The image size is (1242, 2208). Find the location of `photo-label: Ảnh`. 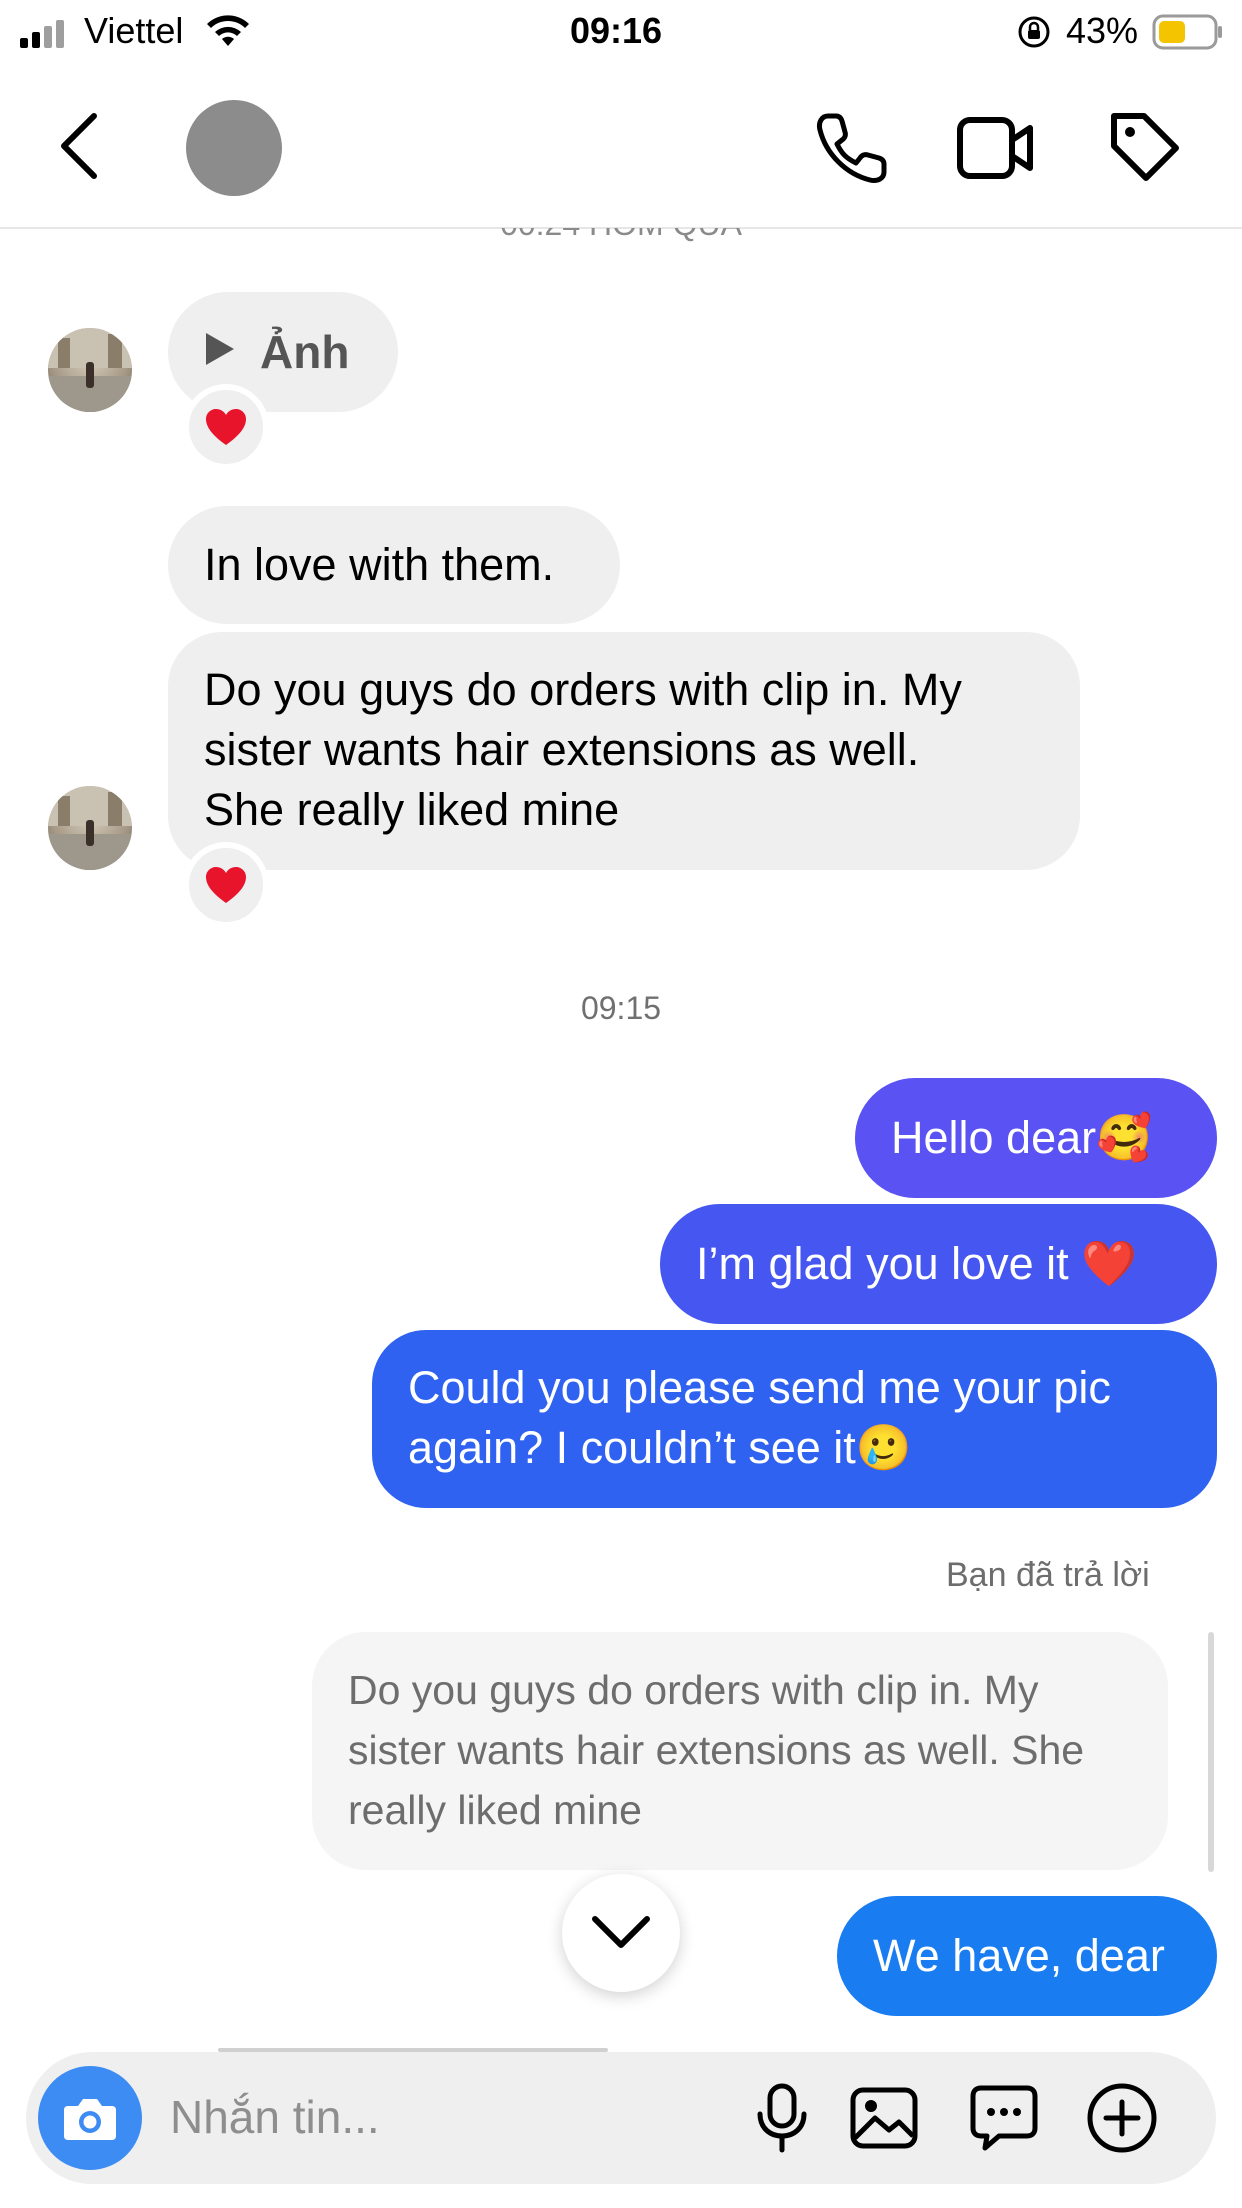

photo-label: Ảnh is located at coordinates (305, 352).